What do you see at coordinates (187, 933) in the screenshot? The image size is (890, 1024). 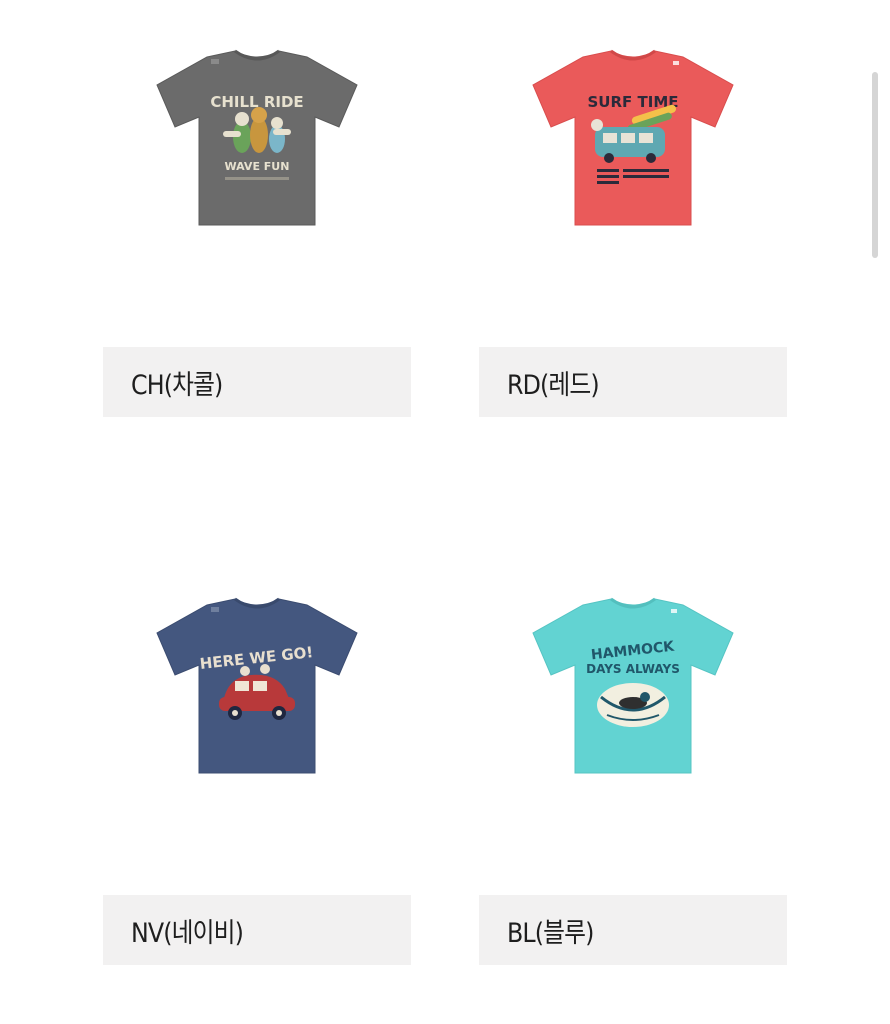 I see `color-option-label: NV(네이비)` at bounding box center [187, 933].